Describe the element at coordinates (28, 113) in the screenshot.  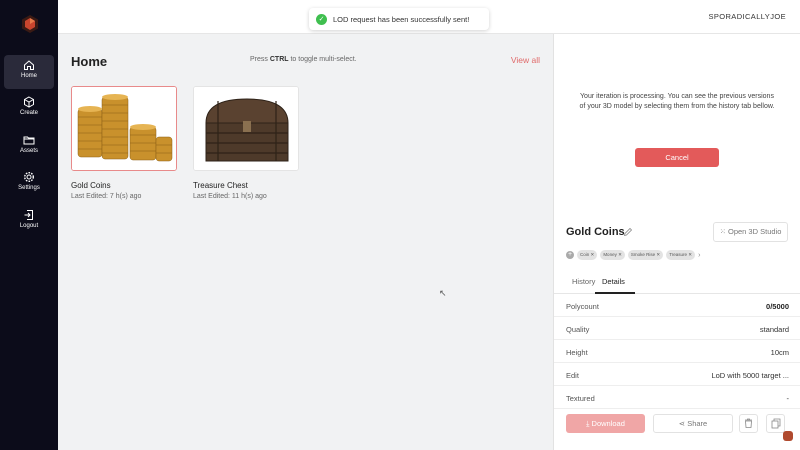
I see `sidebar-item-label: Create` at that location.